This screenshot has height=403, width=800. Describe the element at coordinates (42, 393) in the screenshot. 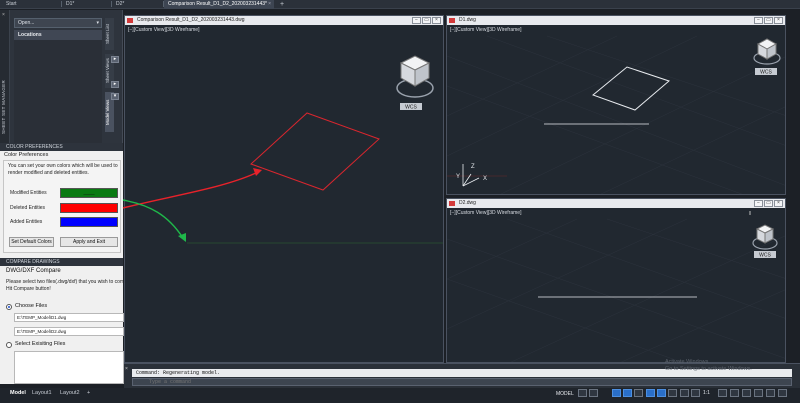

I see `tab-layout1: Layout1` at that location.